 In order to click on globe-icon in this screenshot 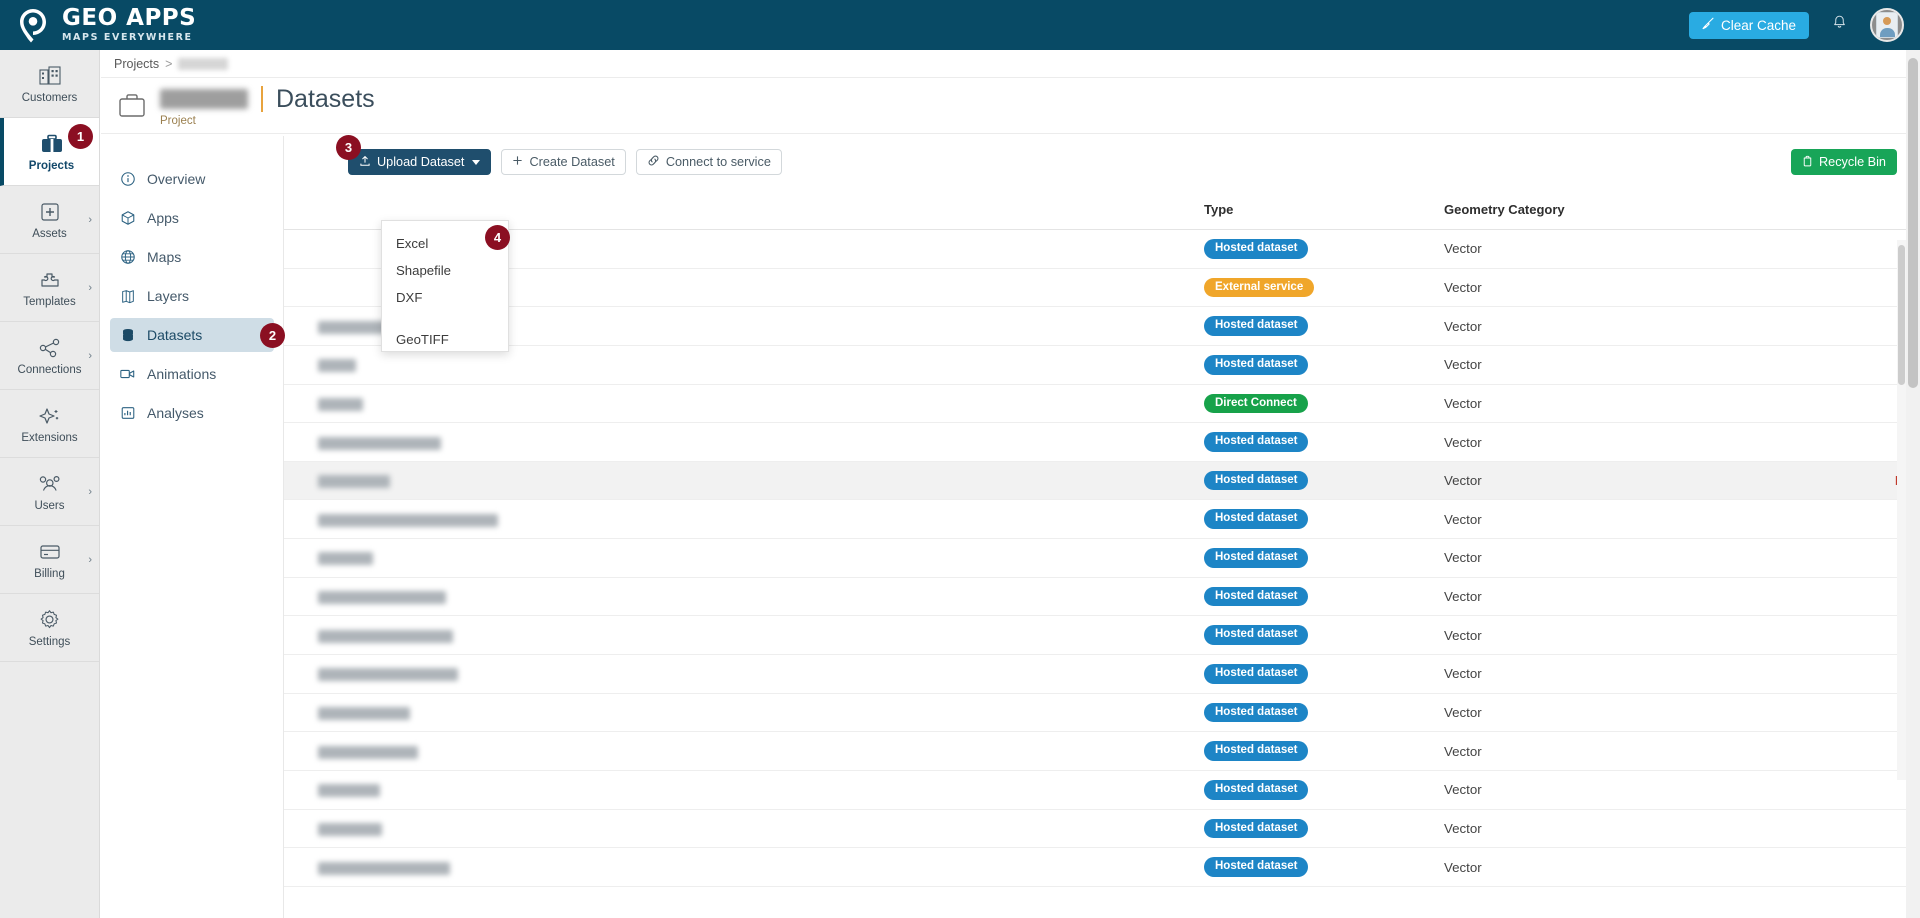, I will do `click(127, 257)`.